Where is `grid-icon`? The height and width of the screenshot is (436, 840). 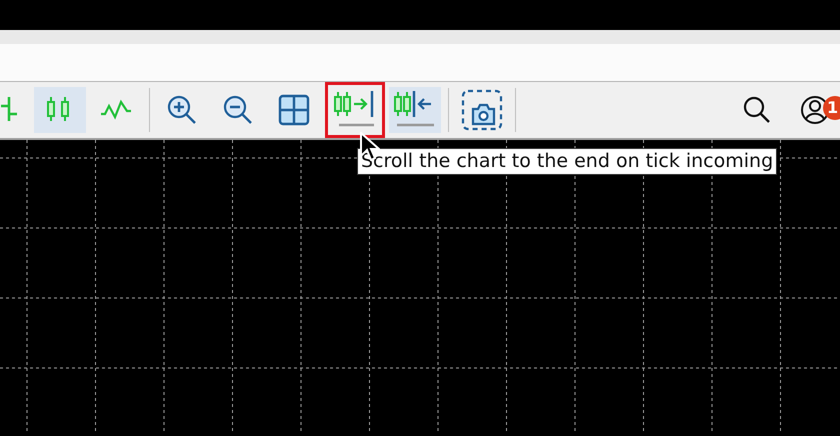 grid-icon is located at coordinates (295, 110).